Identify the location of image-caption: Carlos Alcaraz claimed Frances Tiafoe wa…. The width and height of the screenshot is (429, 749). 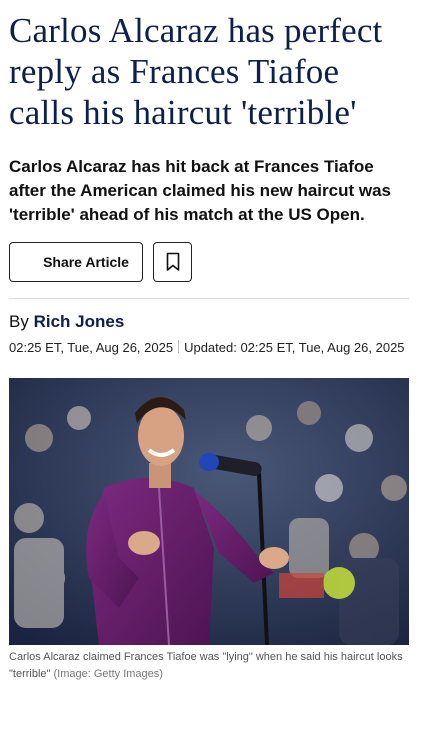
(209, 666).